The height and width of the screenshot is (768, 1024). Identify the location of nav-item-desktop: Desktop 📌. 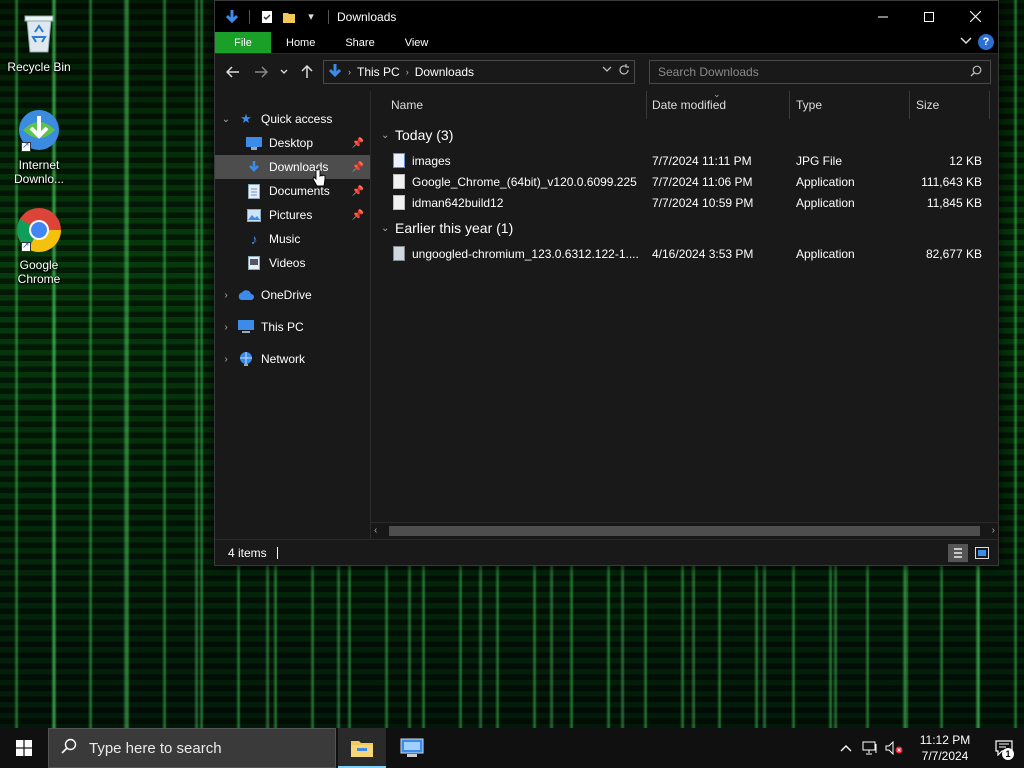
(292, 143).